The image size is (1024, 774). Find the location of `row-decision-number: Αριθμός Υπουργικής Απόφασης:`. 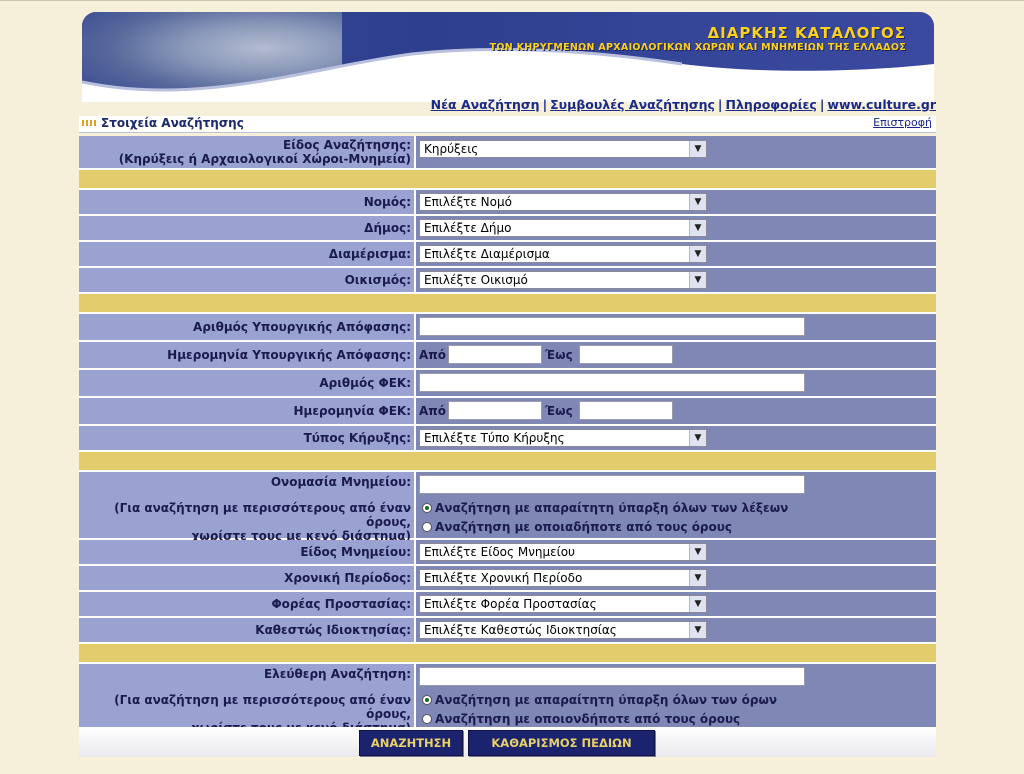

row-decision-number: Αριθμός Υπουργικής Απόφασης: is located at coordinates (507, 328).